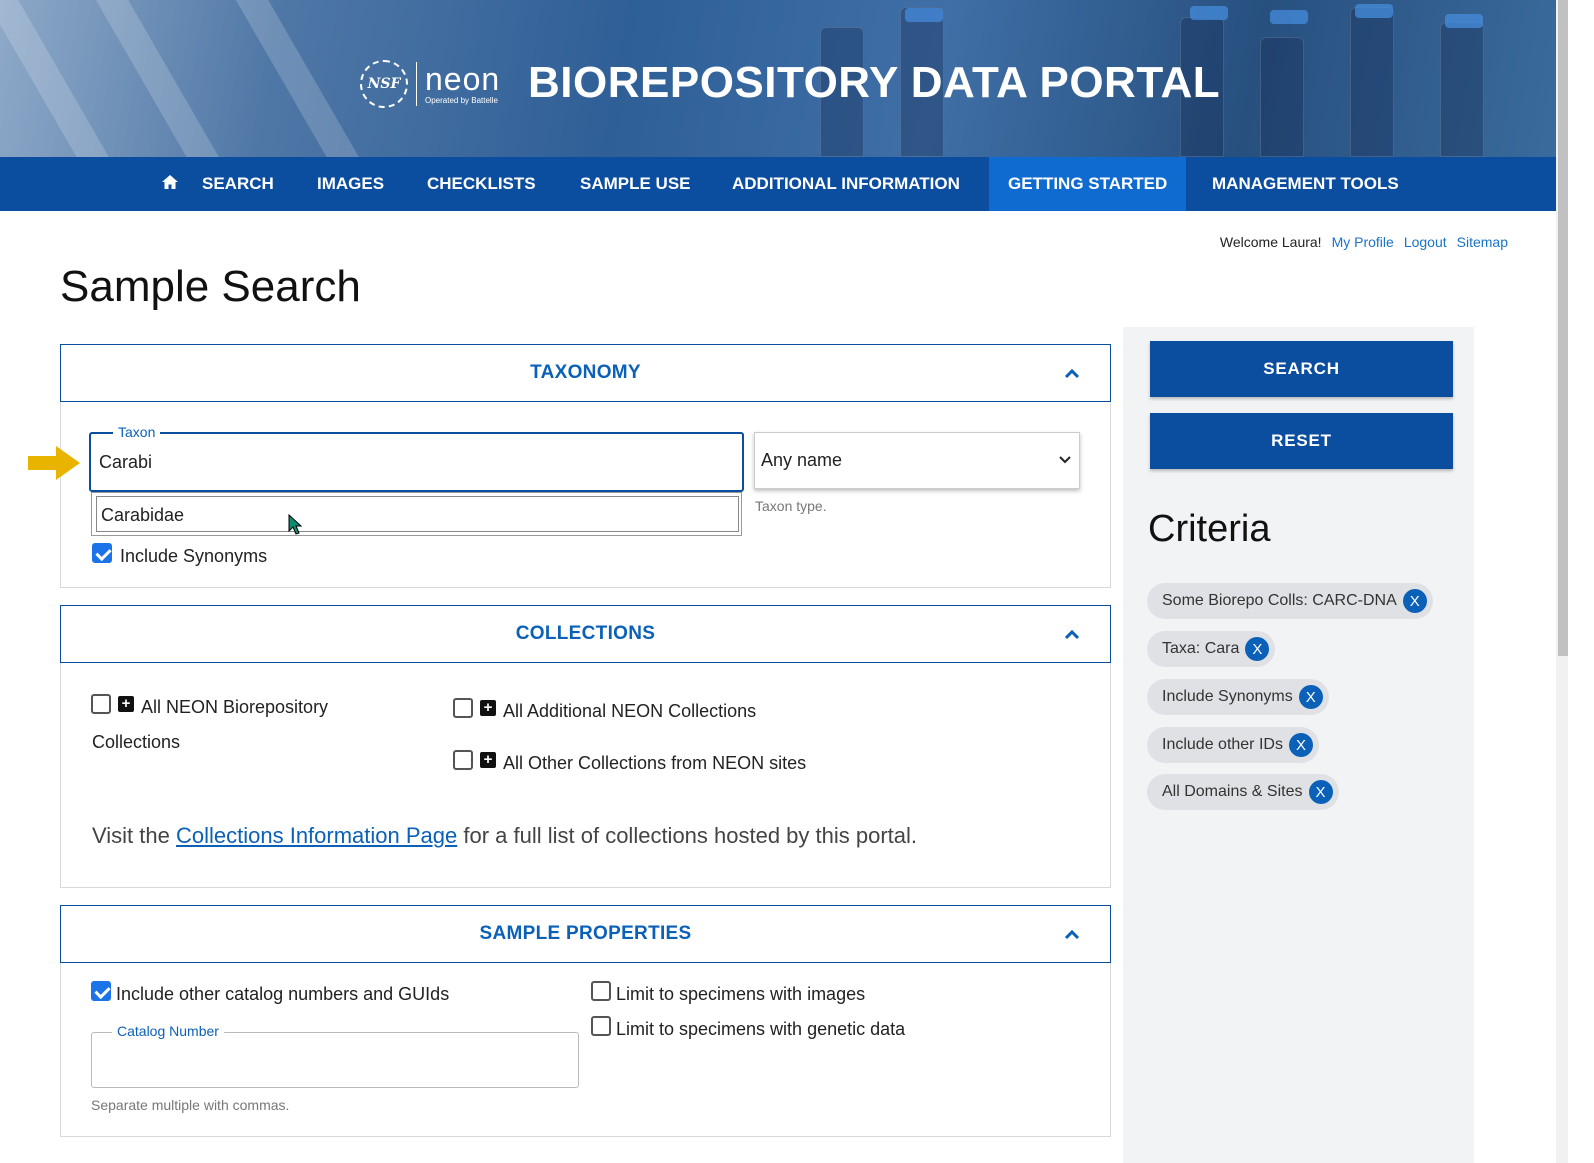 This screenshot has width=1594, height=1163. What do you see at coordinates (54, 463) in the screenshot?
I see `yellow-arrow-pointer-icon` at bounding box center [54, 463].